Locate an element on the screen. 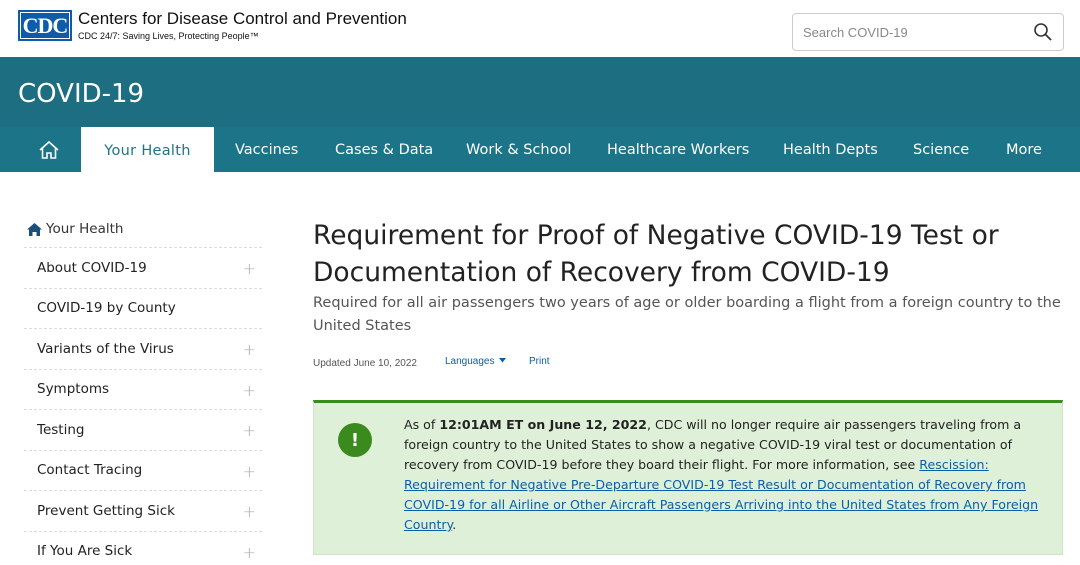 The width and height of the screenshot is (1080, 565). sidebar-item-label: Variants of the Virus is located at coordinates (105, 348).